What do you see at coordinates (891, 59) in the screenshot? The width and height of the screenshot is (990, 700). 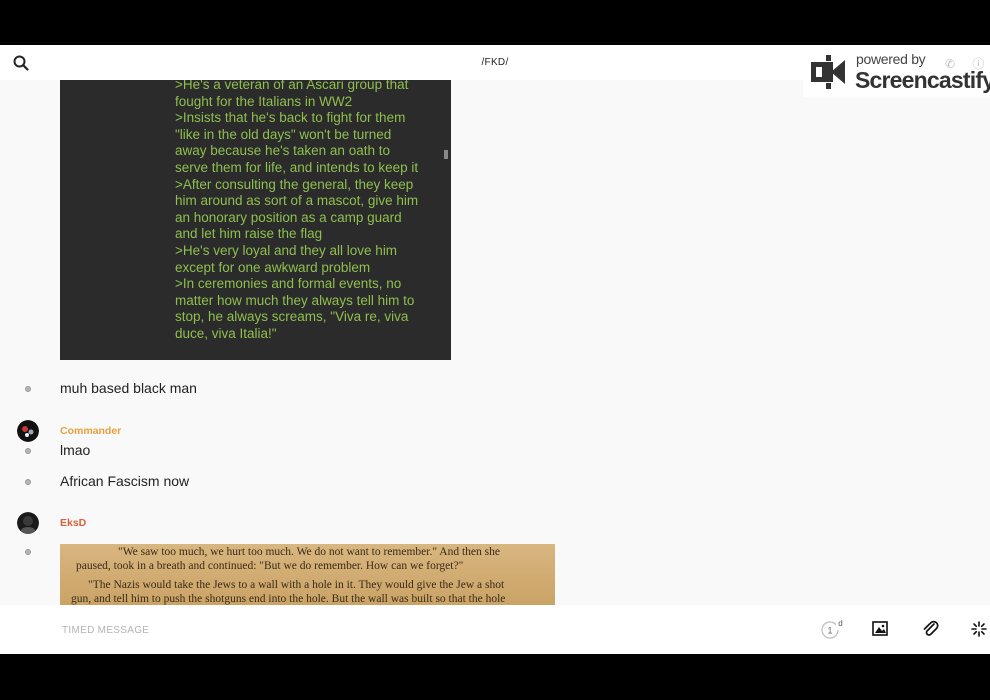 I see `watermark-powered-by: powered by` at bounding box center [891, 59].